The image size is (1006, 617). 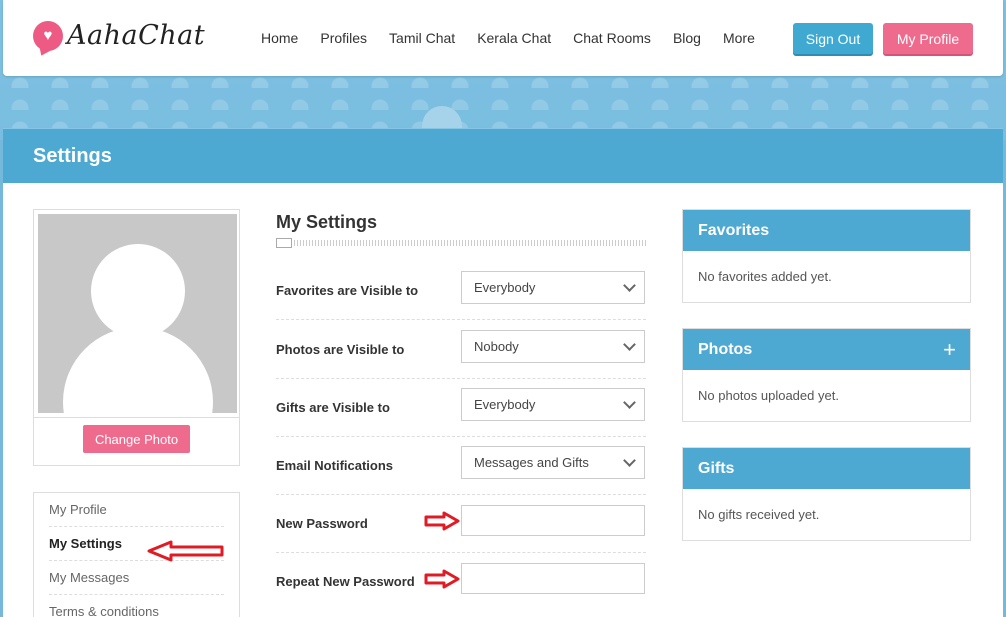 I want to click on photos-visibility-row: Photos are Visible to Nobody, so click(x=461, y=350).